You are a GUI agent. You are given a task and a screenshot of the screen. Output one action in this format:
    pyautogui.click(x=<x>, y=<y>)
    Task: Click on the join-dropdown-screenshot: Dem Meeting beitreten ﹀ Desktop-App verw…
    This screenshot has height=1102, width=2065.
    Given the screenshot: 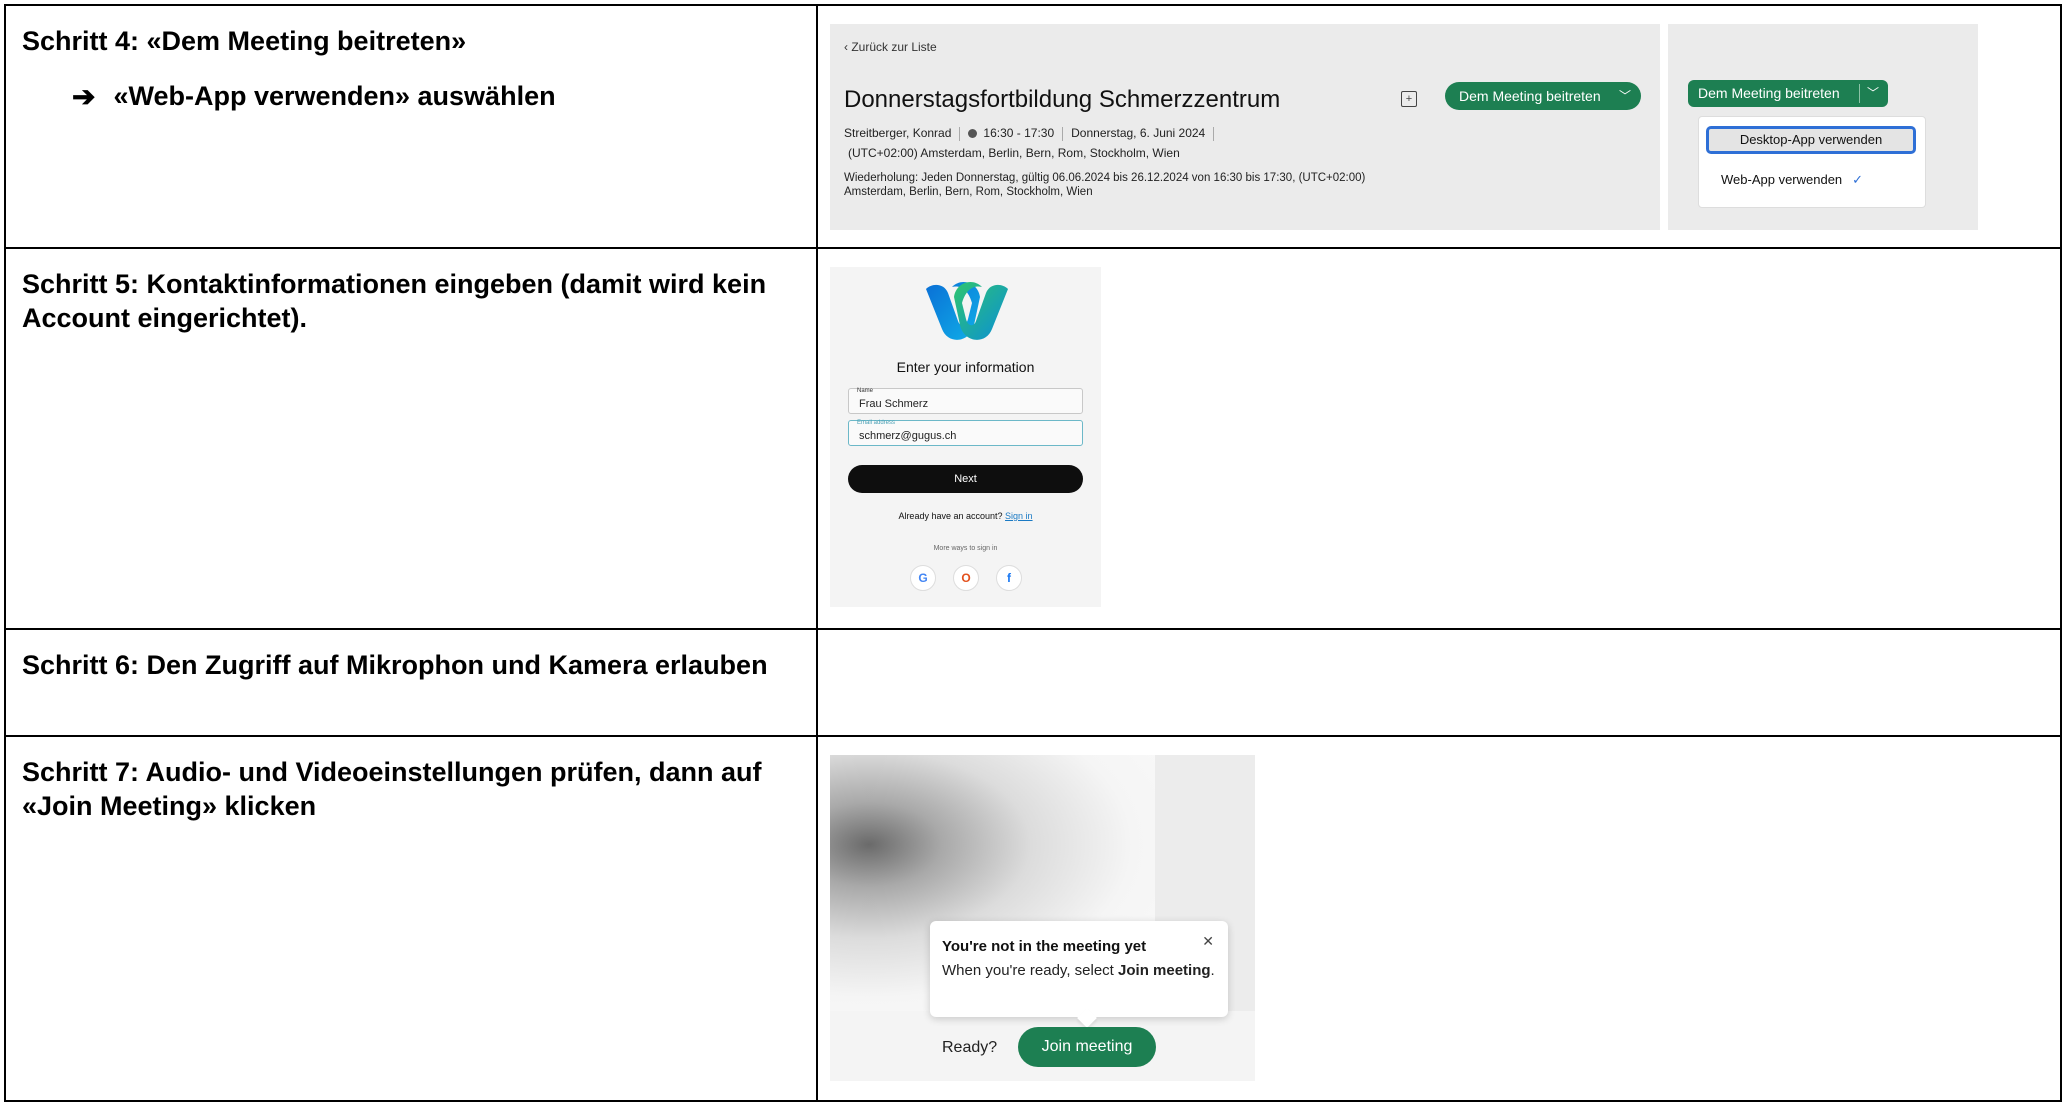 What is the action you would take?
    pyautogui.click(x=1823, y=127)
    